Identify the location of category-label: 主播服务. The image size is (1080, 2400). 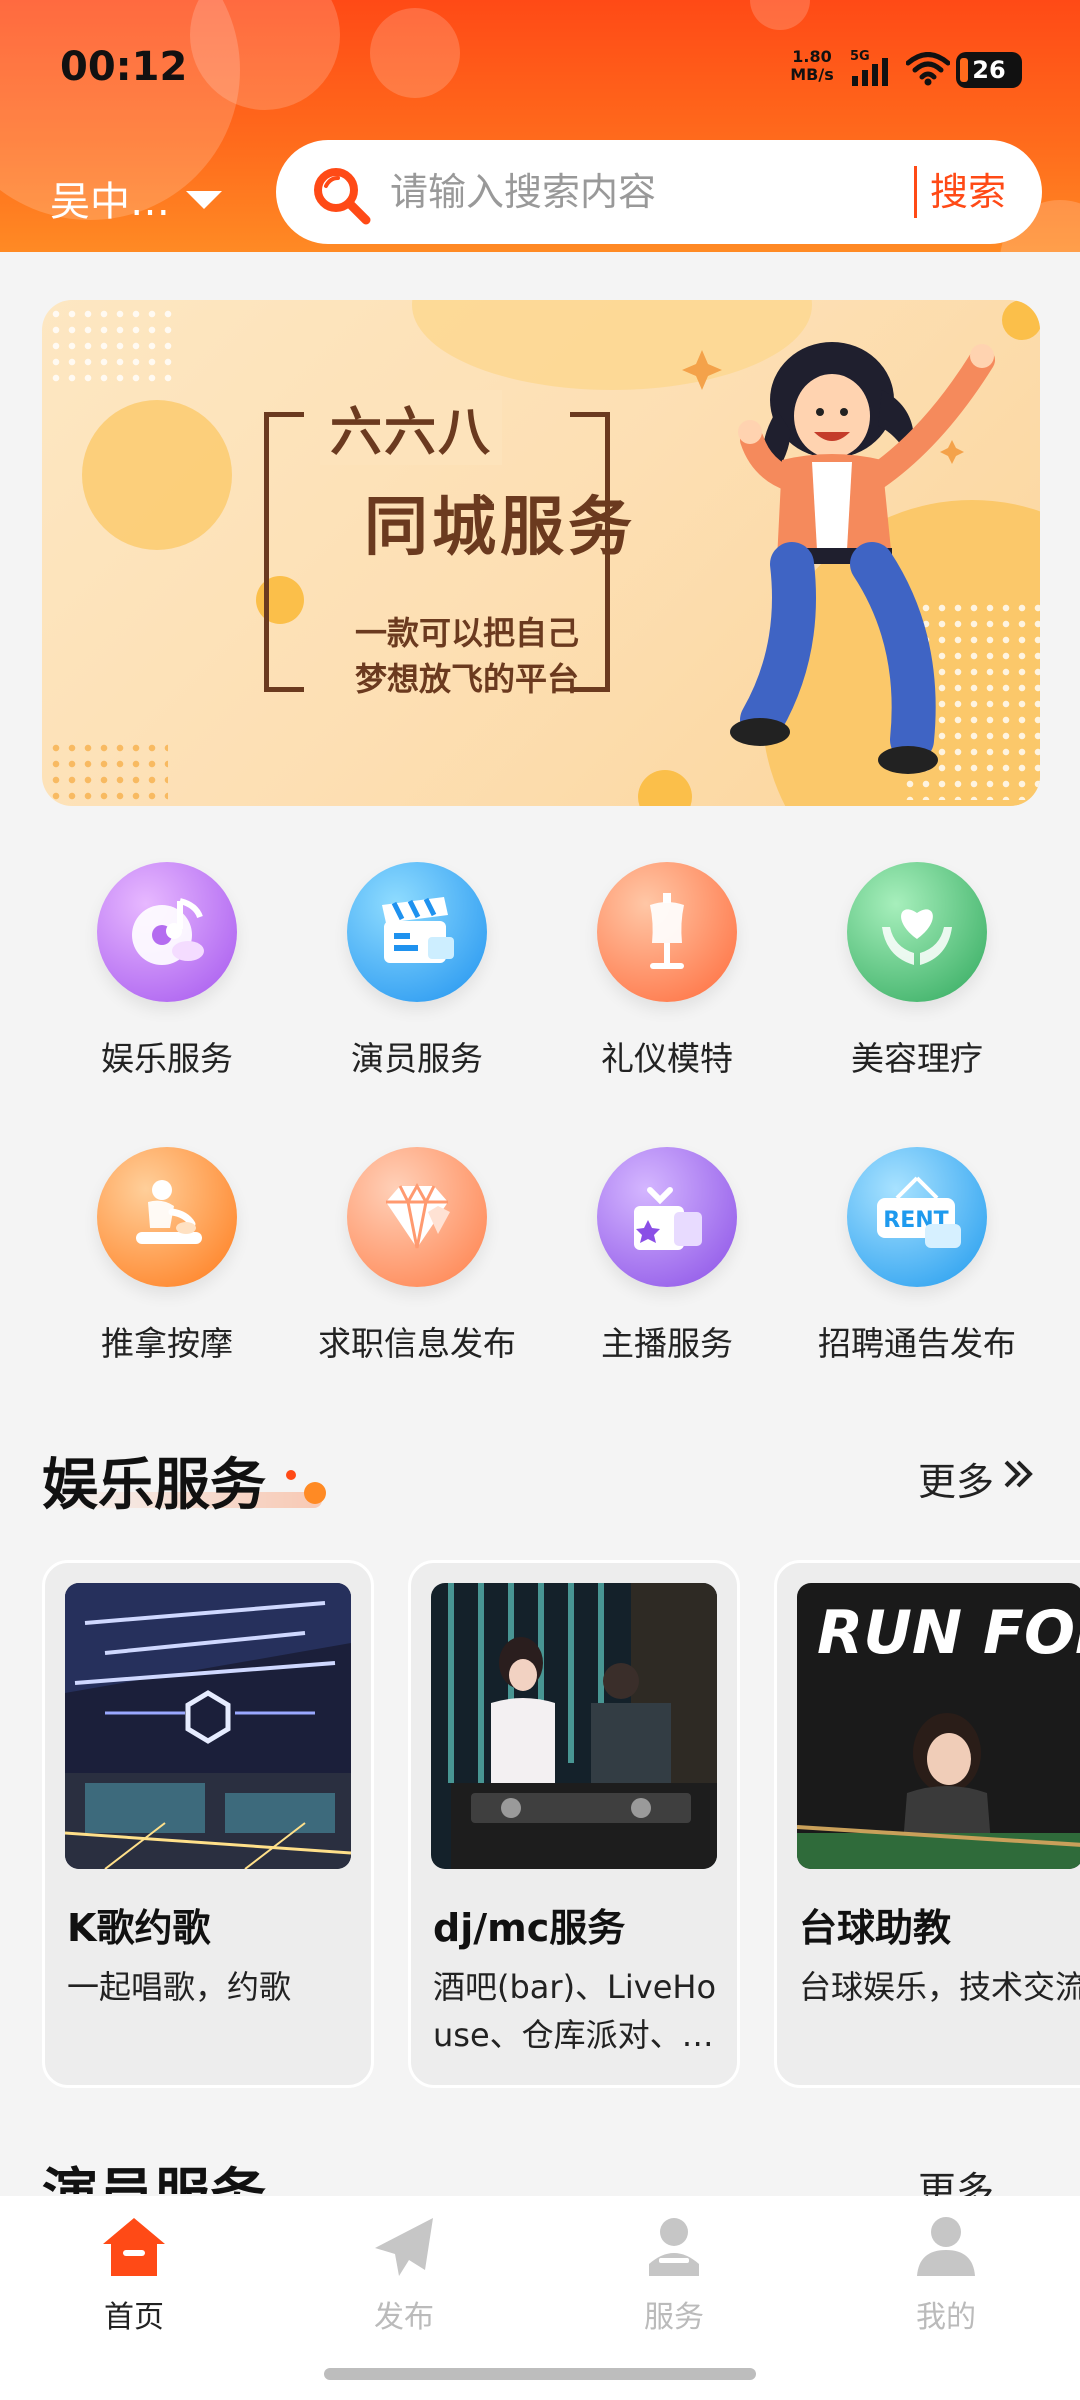
(667, 1343).